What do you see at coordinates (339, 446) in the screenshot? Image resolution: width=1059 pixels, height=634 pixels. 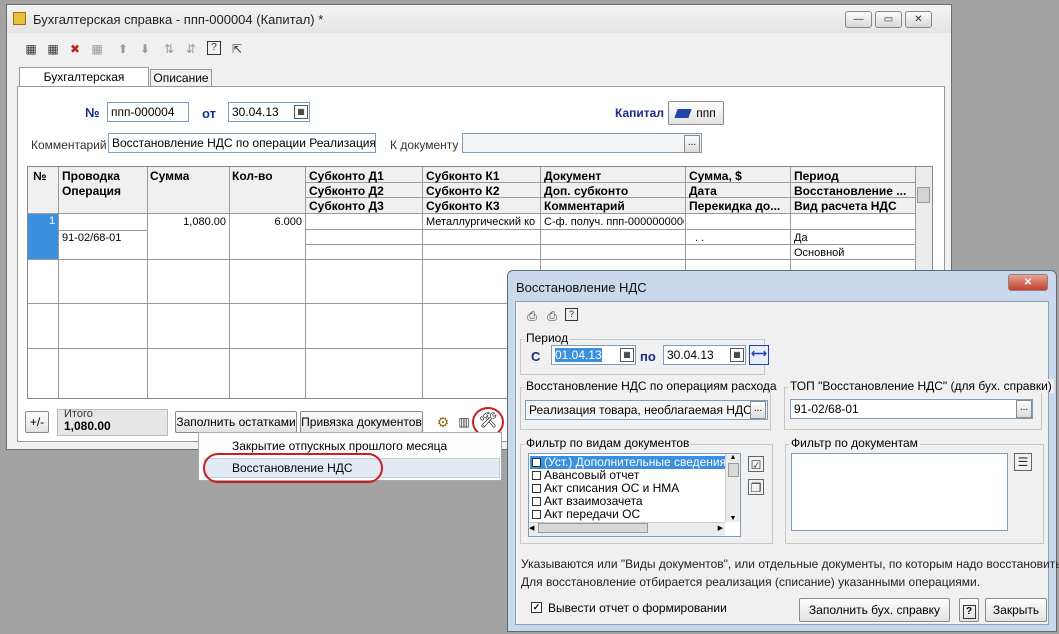 I see `menu-item-close-vacation: Закрытие отпускных прошлого месяца` at bounding box center [339, 446].